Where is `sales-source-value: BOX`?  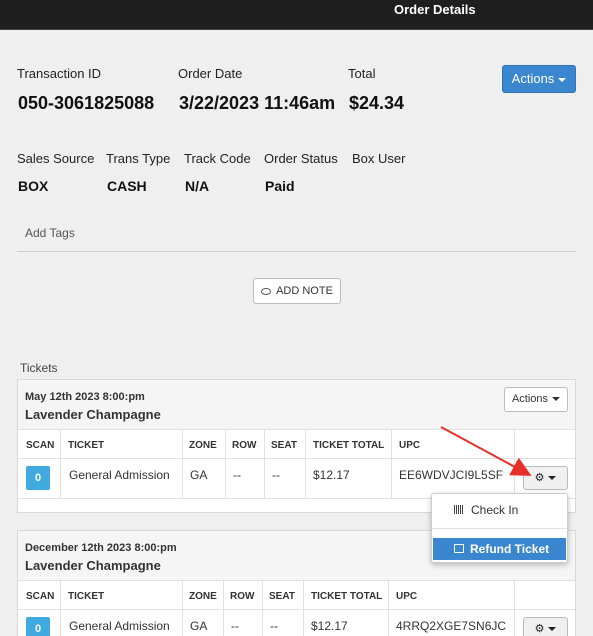
sales-source-value: BOX is located at coordinates (33, 186).